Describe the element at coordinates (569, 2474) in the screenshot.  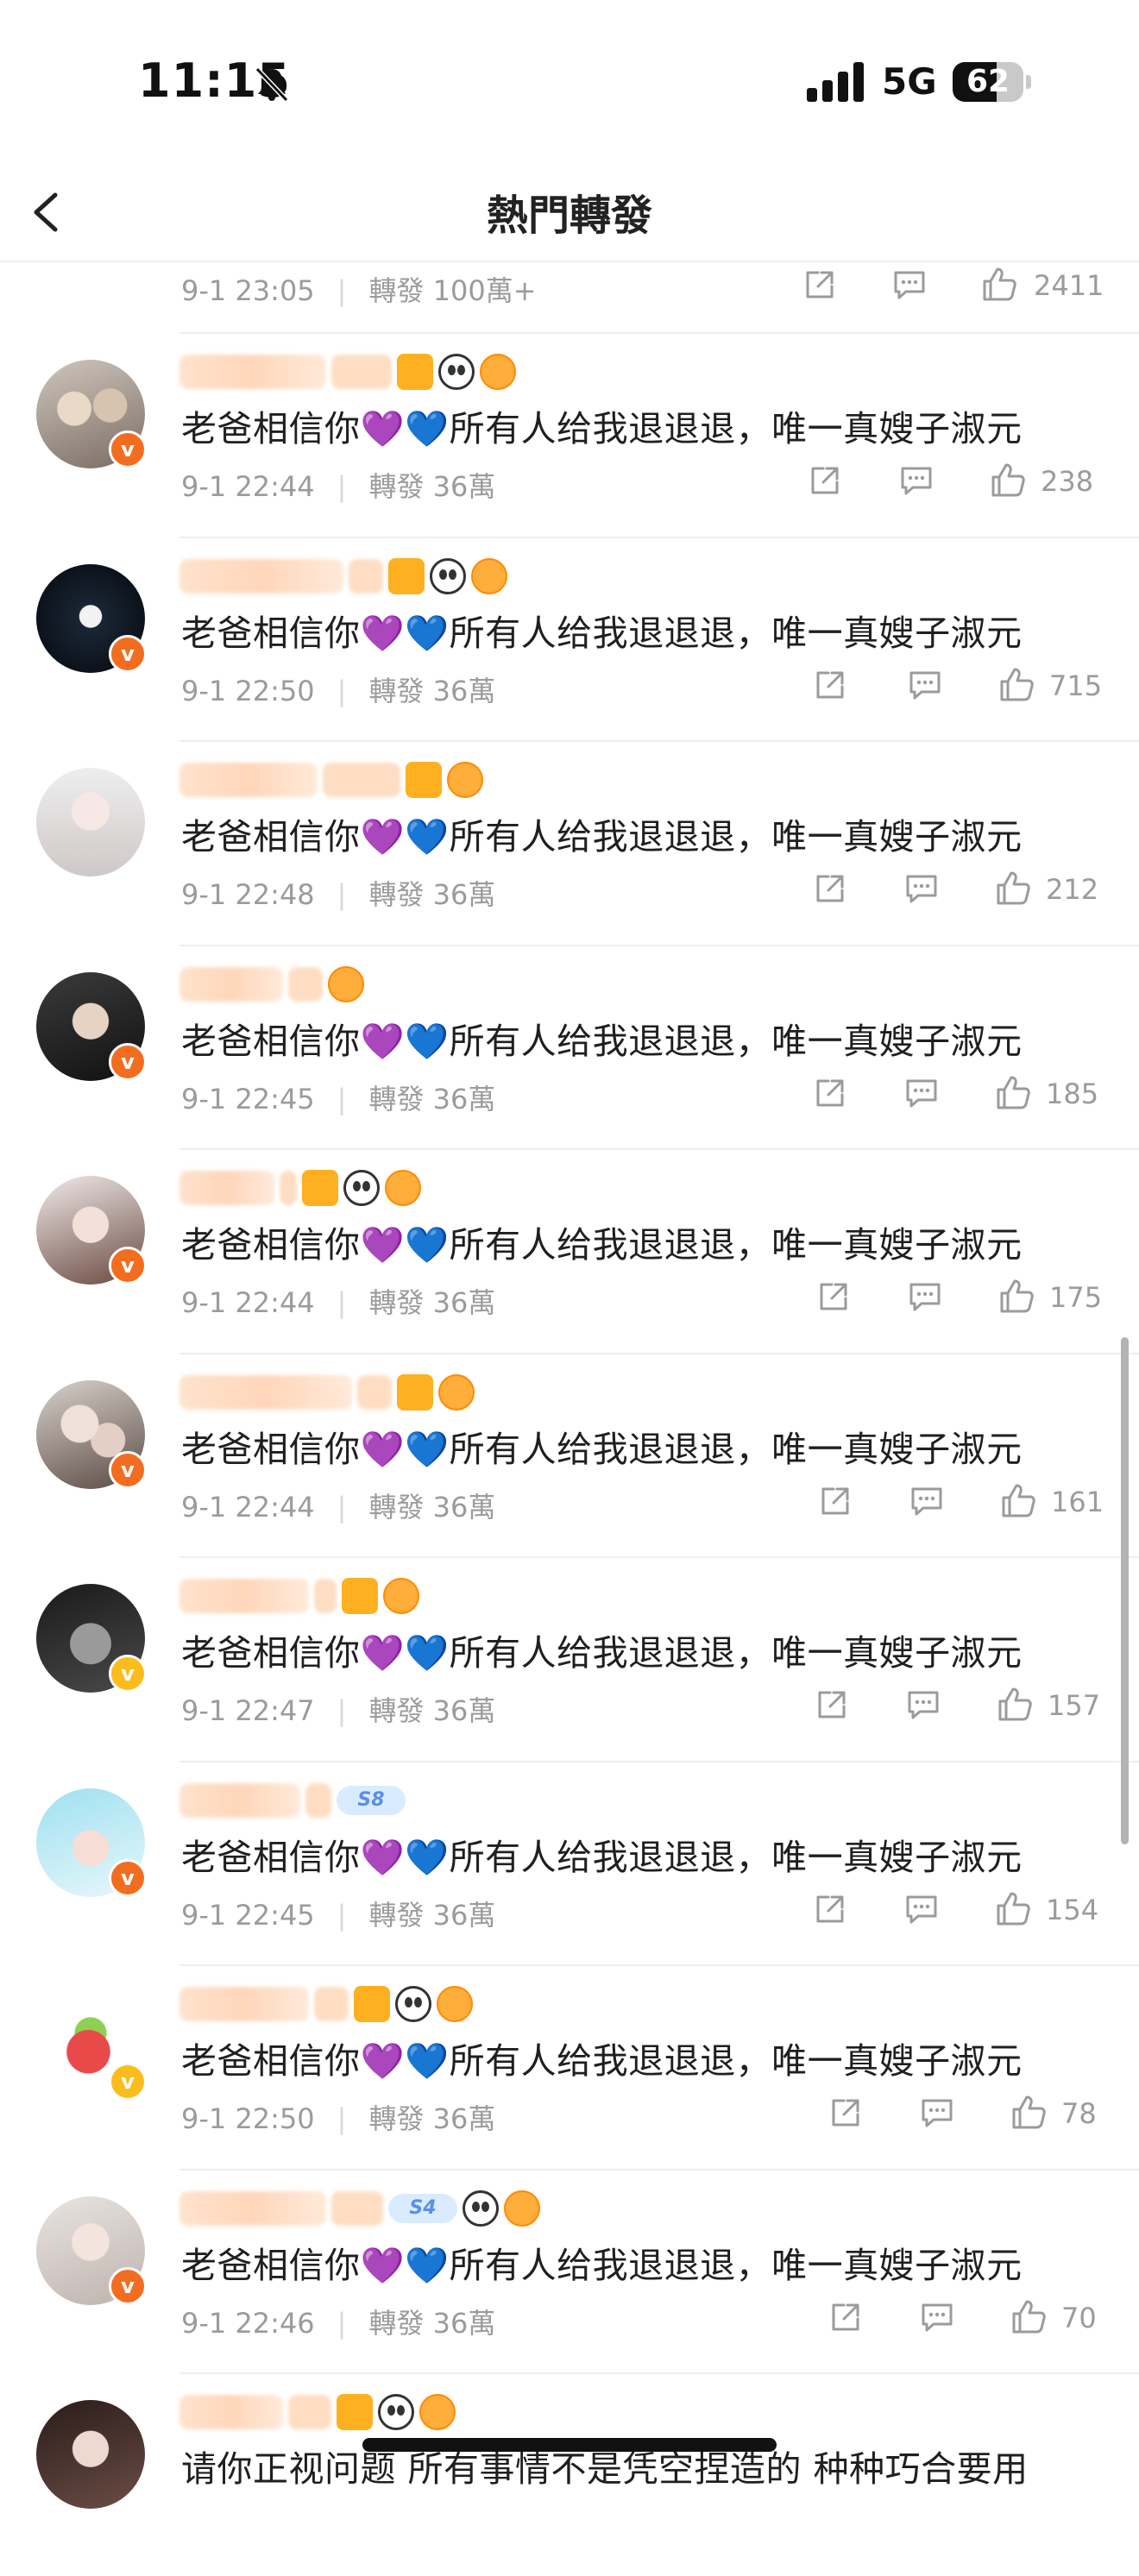
I see `repost-row: 请你正视问题 所有事情不是凭空捏造的 种种巧合要用` at that location.